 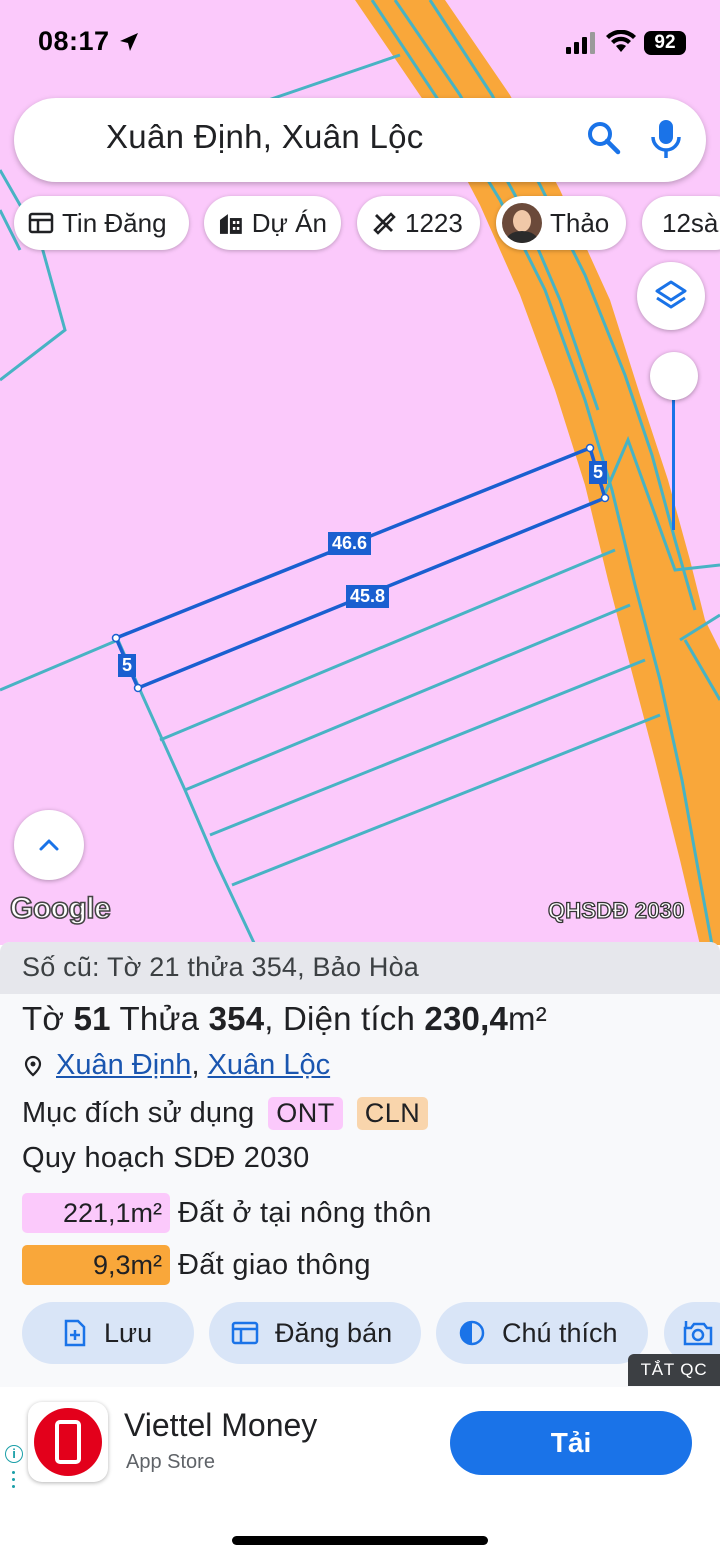 What do you see at coordinates (221, 1425) in the screenshot?
I see `ad-app-name: Viettel Money` at bounding box center [221, 1425].